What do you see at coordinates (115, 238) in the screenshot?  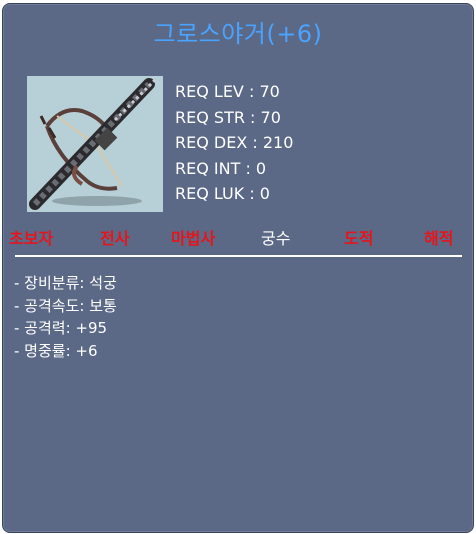 I see `job-warrior: 전사` at bounding box center [115, 238].